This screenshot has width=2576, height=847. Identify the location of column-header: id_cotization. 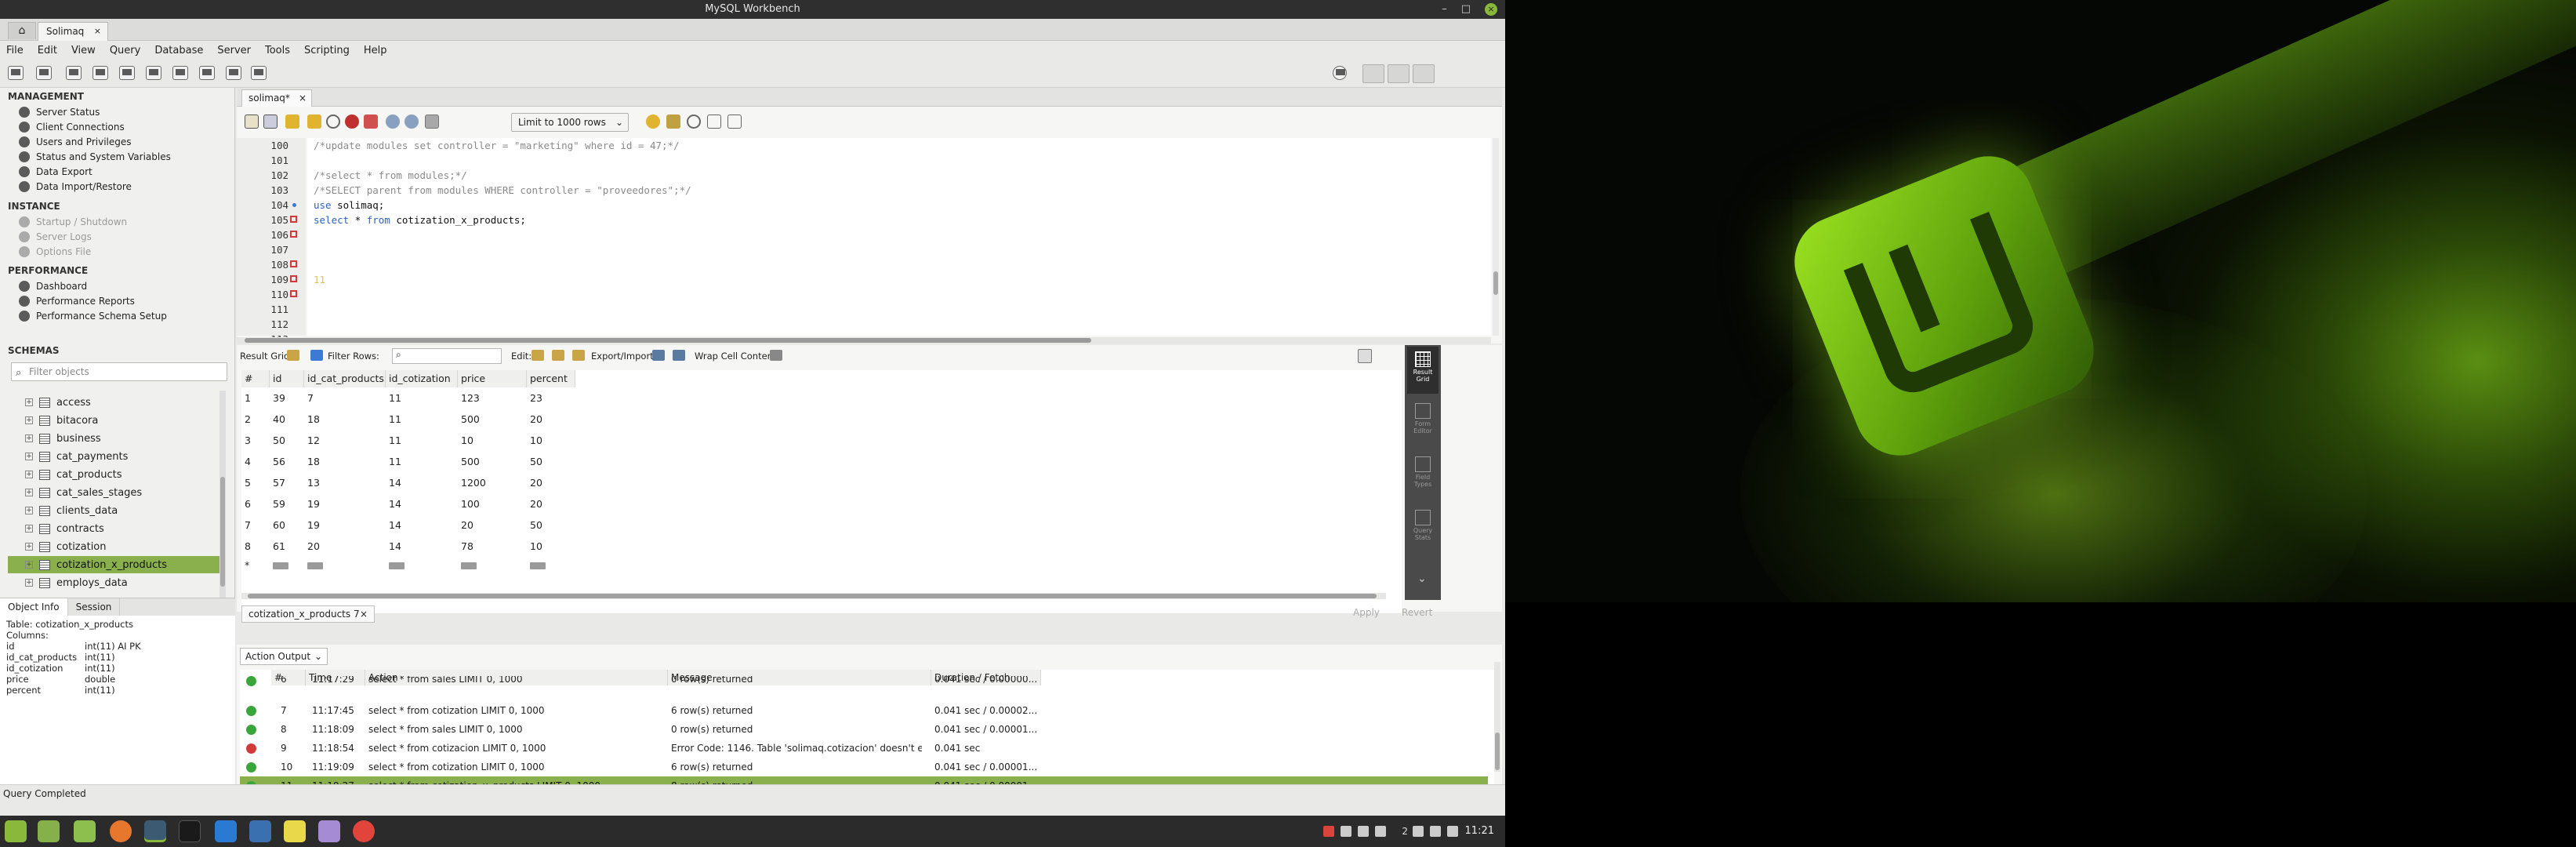
(422, 378).